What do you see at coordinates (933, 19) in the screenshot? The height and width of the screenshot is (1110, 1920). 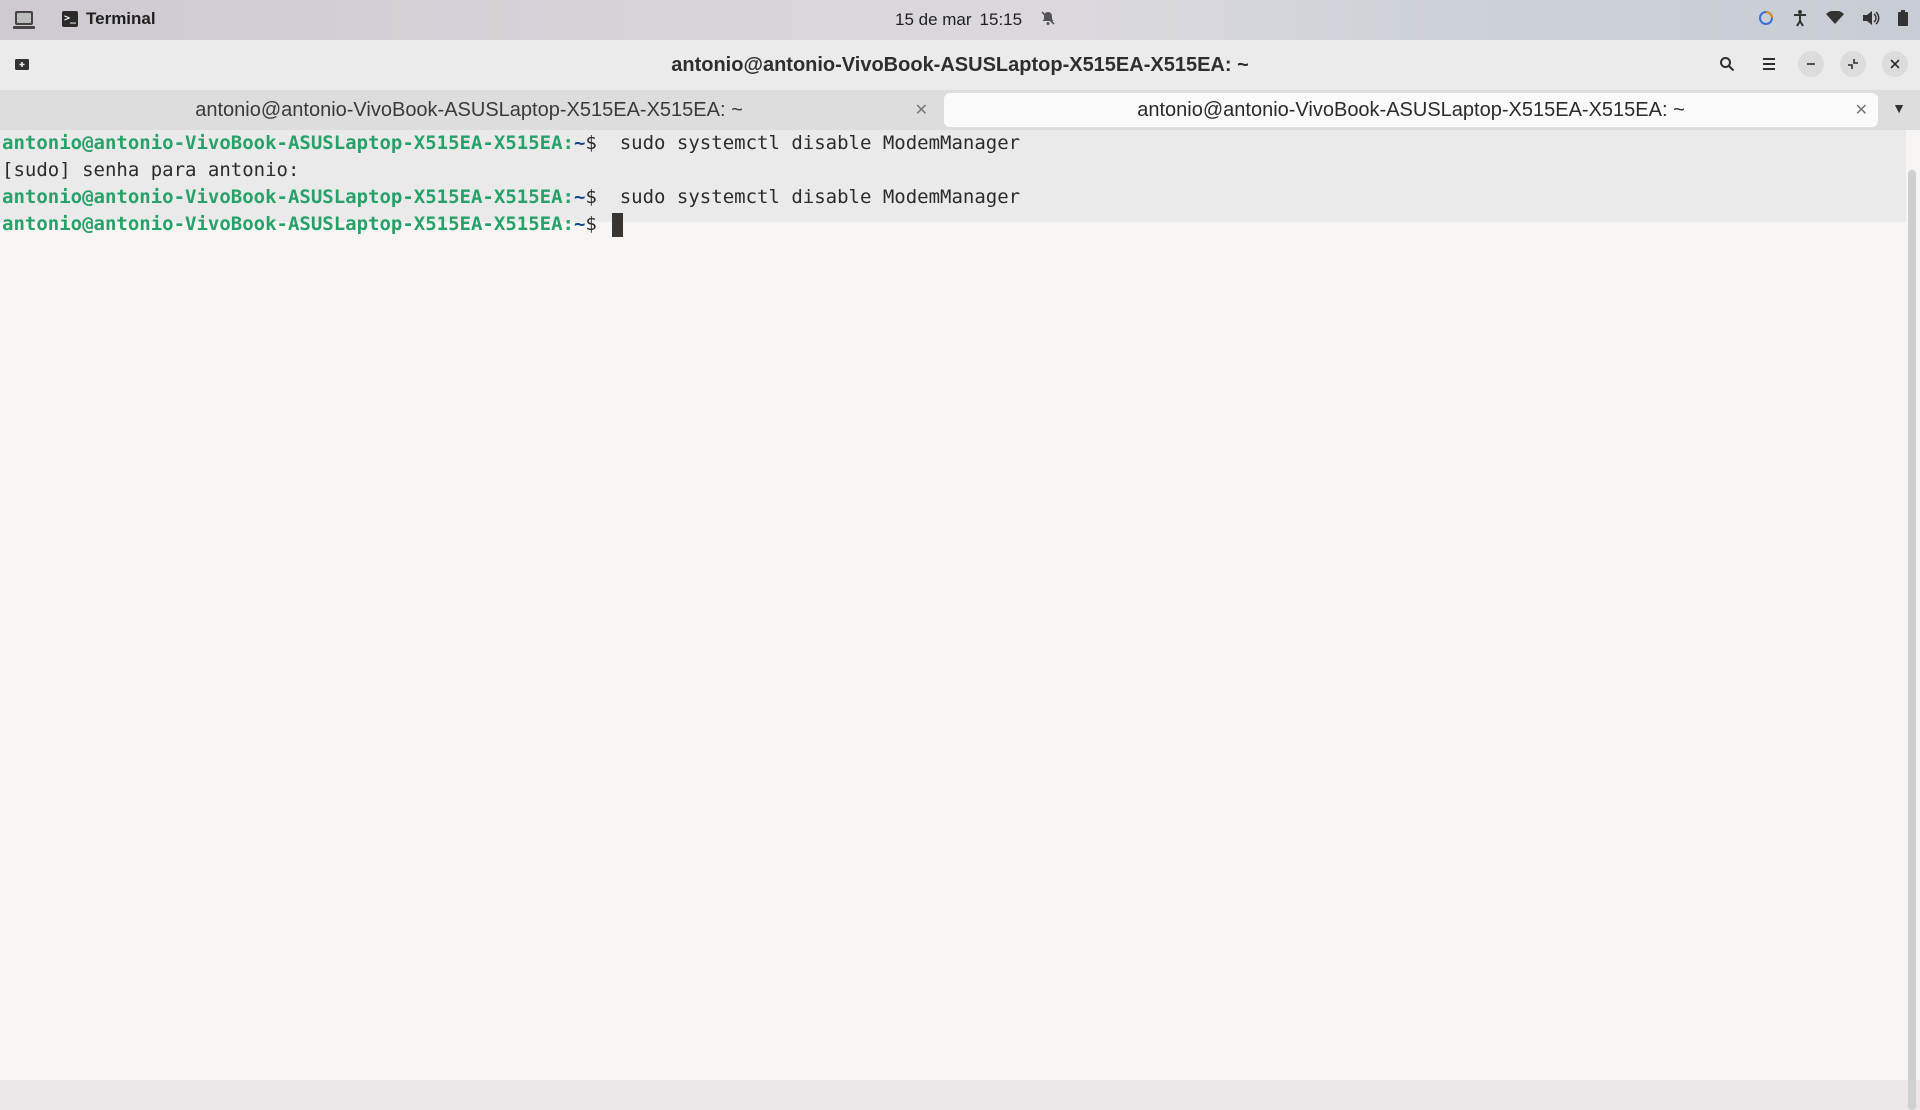 I see `clock-date: 15 de mar` at bounding box center [933, 19].